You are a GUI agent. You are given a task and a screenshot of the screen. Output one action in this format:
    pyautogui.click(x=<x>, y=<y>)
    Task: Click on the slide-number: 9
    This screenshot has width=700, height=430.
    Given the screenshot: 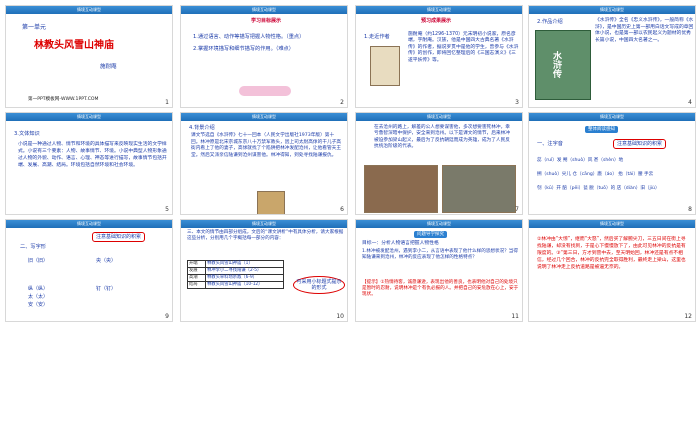 What is the action you would take?
    pyautogui.click(x=167, y=316)
    